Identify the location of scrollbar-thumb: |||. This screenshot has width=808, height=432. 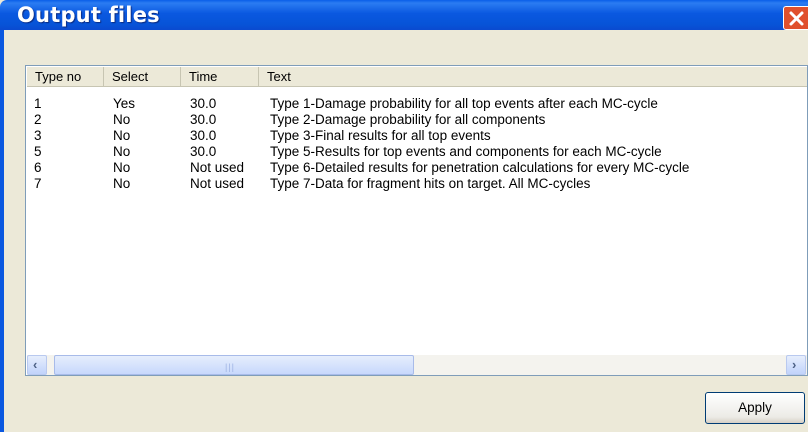
(234, 365).